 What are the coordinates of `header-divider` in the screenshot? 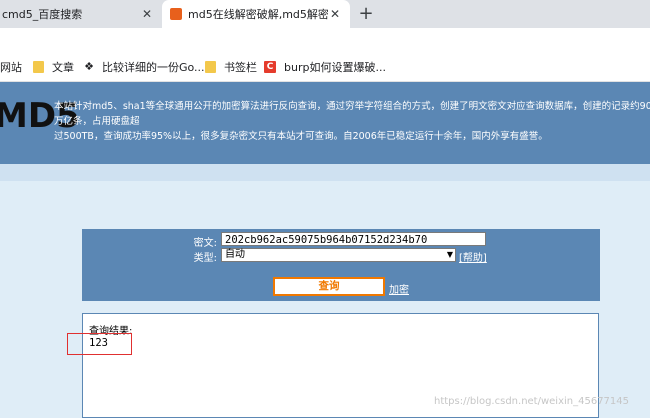 It's located at (325, 172).